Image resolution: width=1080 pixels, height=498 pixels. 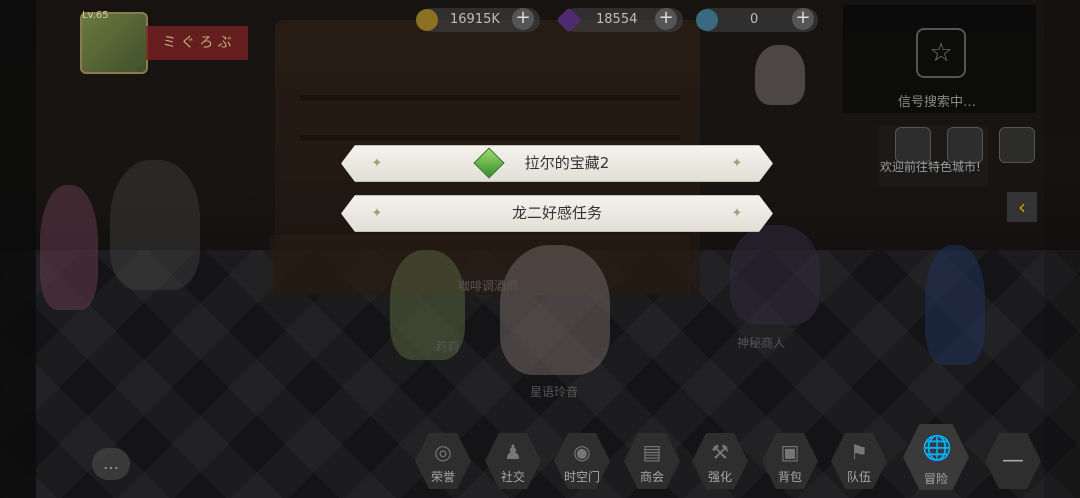 What do you see at coordinates (1022, 207) in the screenshot?
I see `collapse-arrow-button: ‹` at bounding box center [1022, 207].